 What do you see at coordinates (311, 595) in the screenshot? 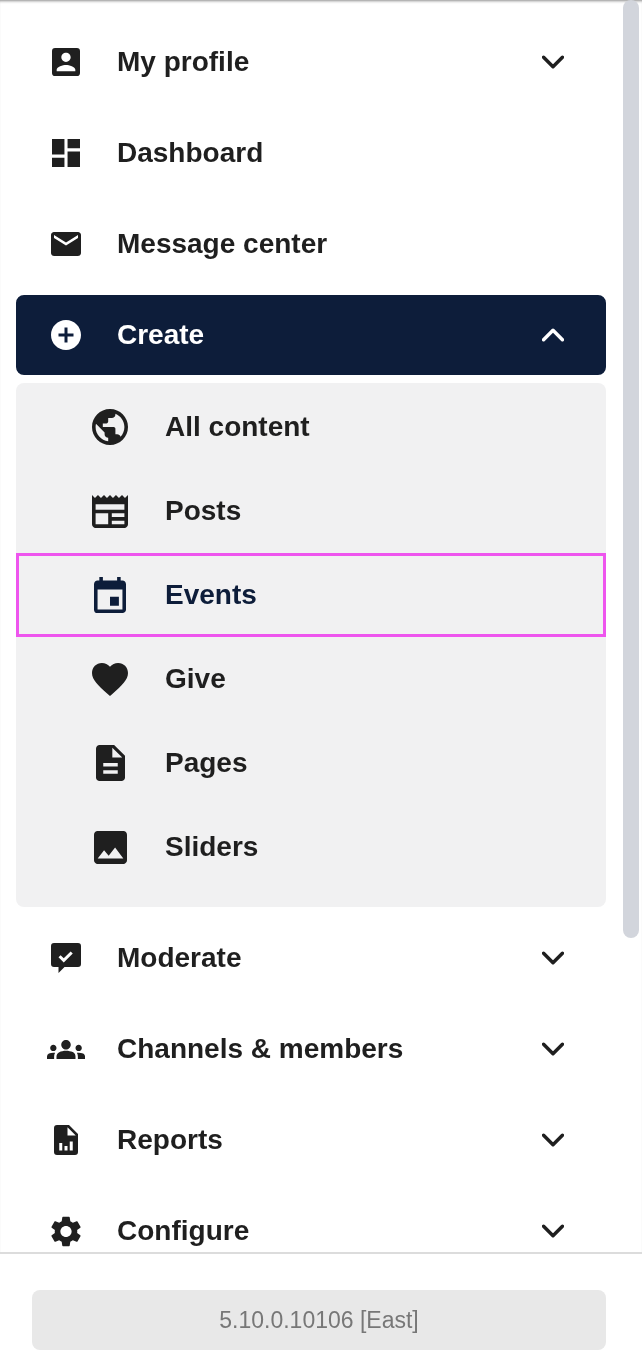
I see `submenu-item: Events` at bounding box center [311, 595].